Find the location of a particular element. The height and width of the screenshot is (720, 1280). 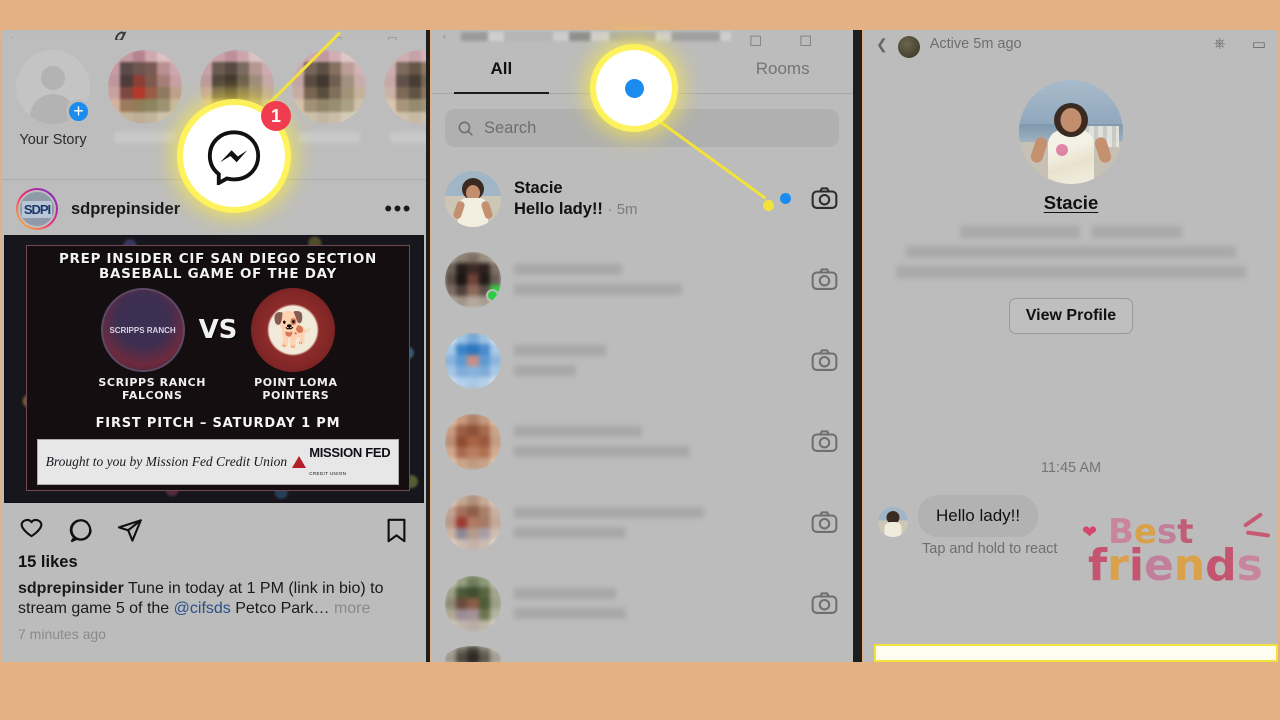

conversation-row-stacie: Stacie Hello lady!! · 5m is located at coordinates (642, 198).